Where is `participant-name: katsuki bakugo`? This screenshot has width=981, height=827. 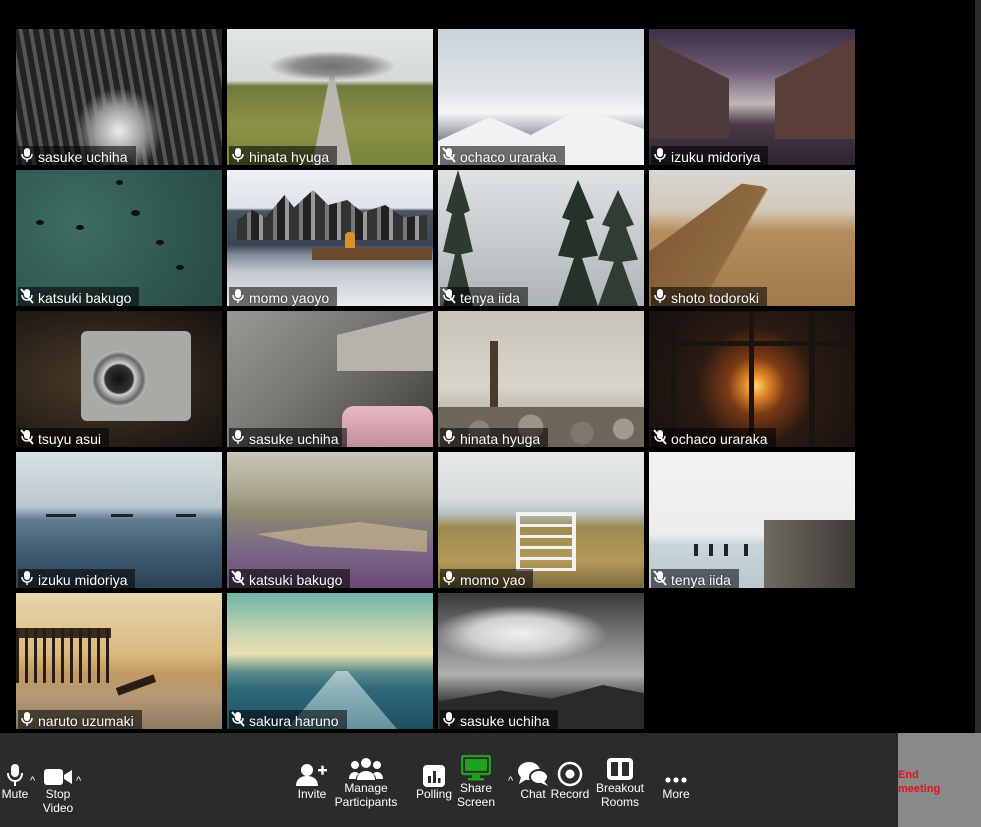 participant-name: katsuki bakugo is located at coordinates (85, 298).